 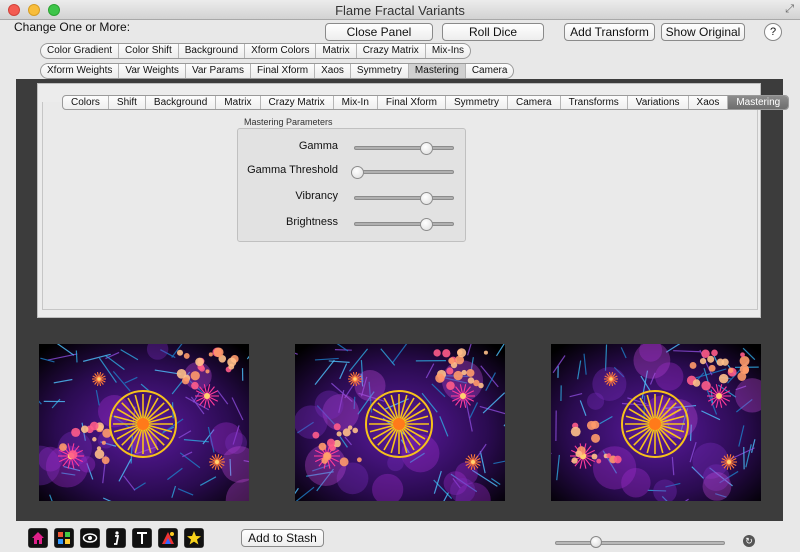 I want to click on gamma-threshold-slider-knob, so click(x=357, y=172).